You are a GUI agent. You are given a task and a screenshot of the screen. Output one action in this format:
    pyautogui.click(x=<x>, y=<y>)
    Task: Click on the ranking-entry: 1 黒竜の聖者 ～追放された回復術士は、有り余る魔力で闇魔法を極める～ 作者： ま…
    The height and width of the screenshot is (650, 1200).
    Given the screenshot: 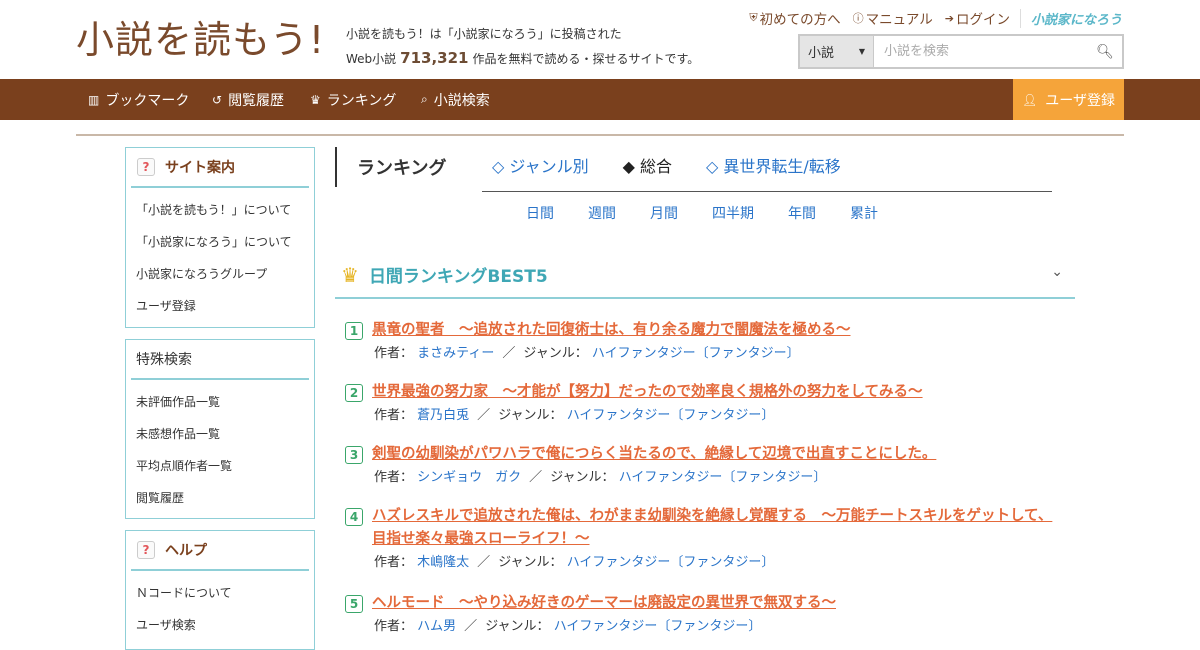 What is the action you would take?
    pyautogui.click(x=705, y=342)
    